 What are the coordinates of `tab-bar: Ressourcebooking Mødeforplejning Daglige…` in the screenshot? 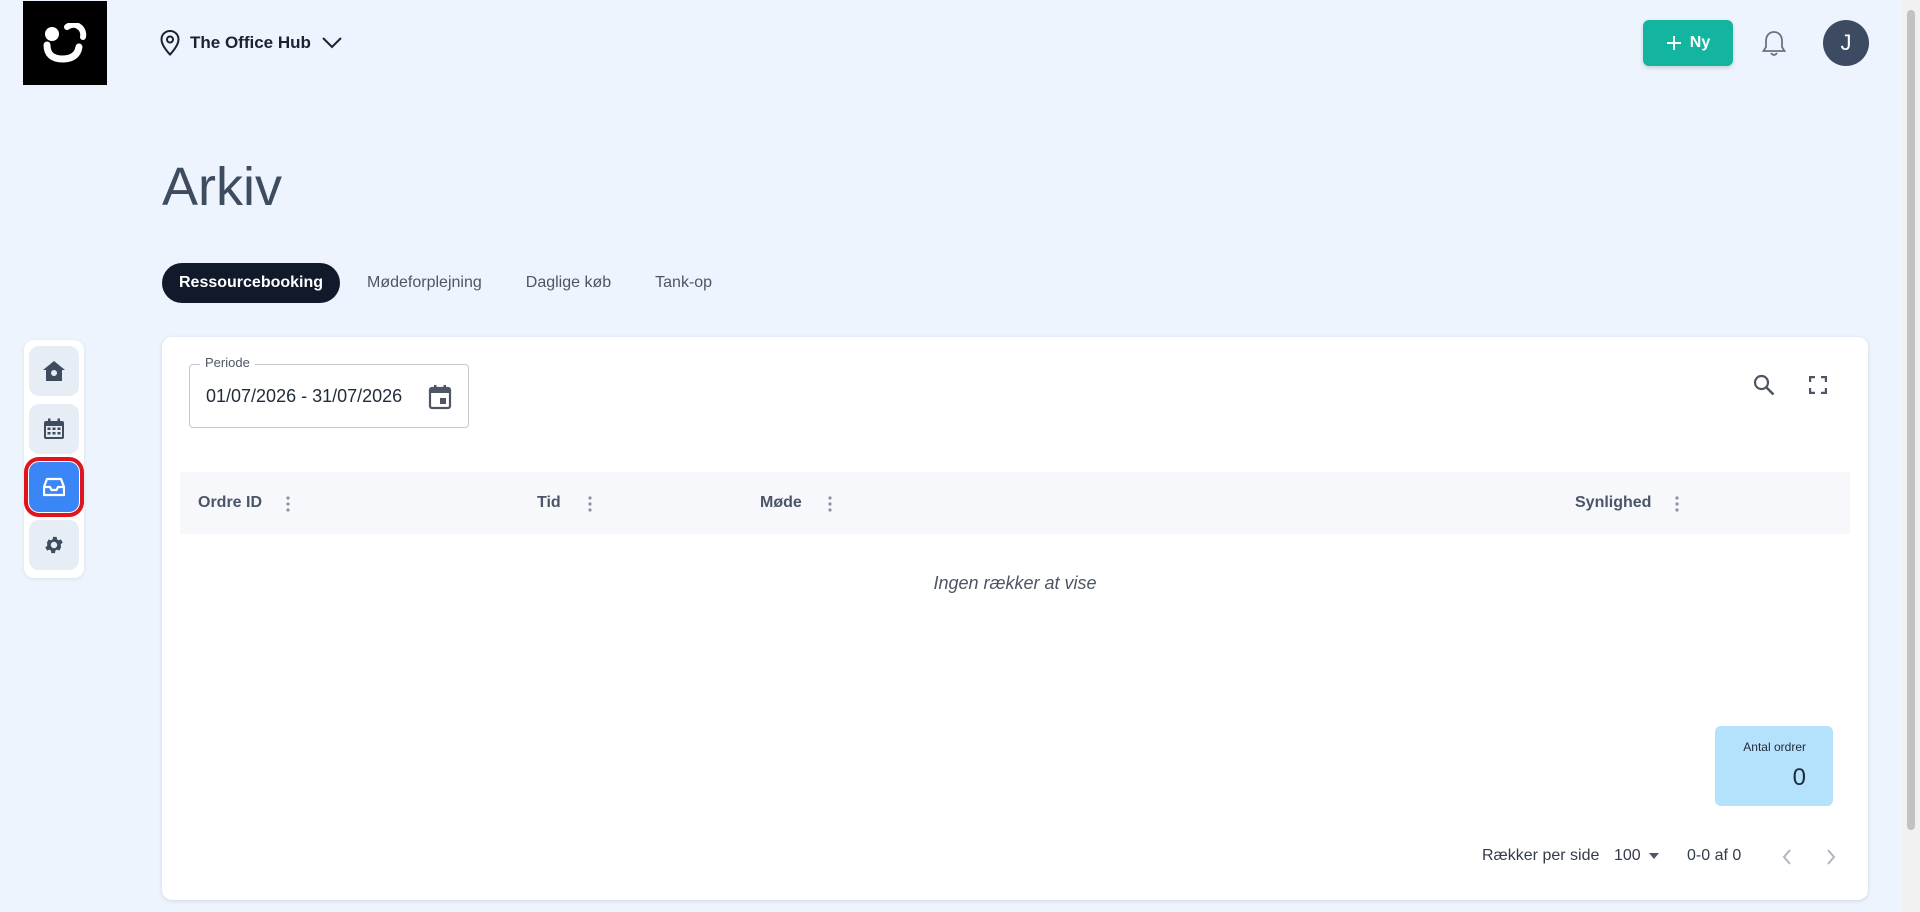 It's located at (450, 283).